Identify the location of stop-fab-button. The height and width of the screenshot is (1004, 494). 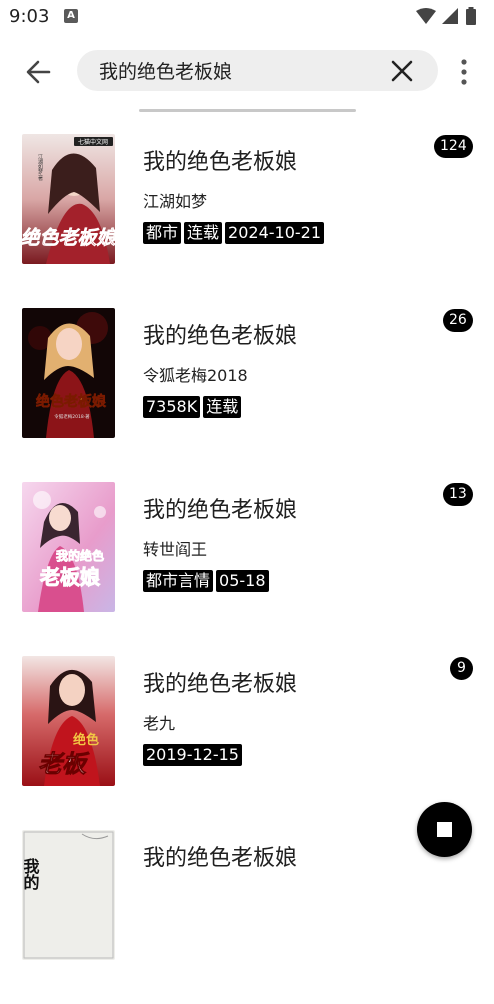
(444, 829).